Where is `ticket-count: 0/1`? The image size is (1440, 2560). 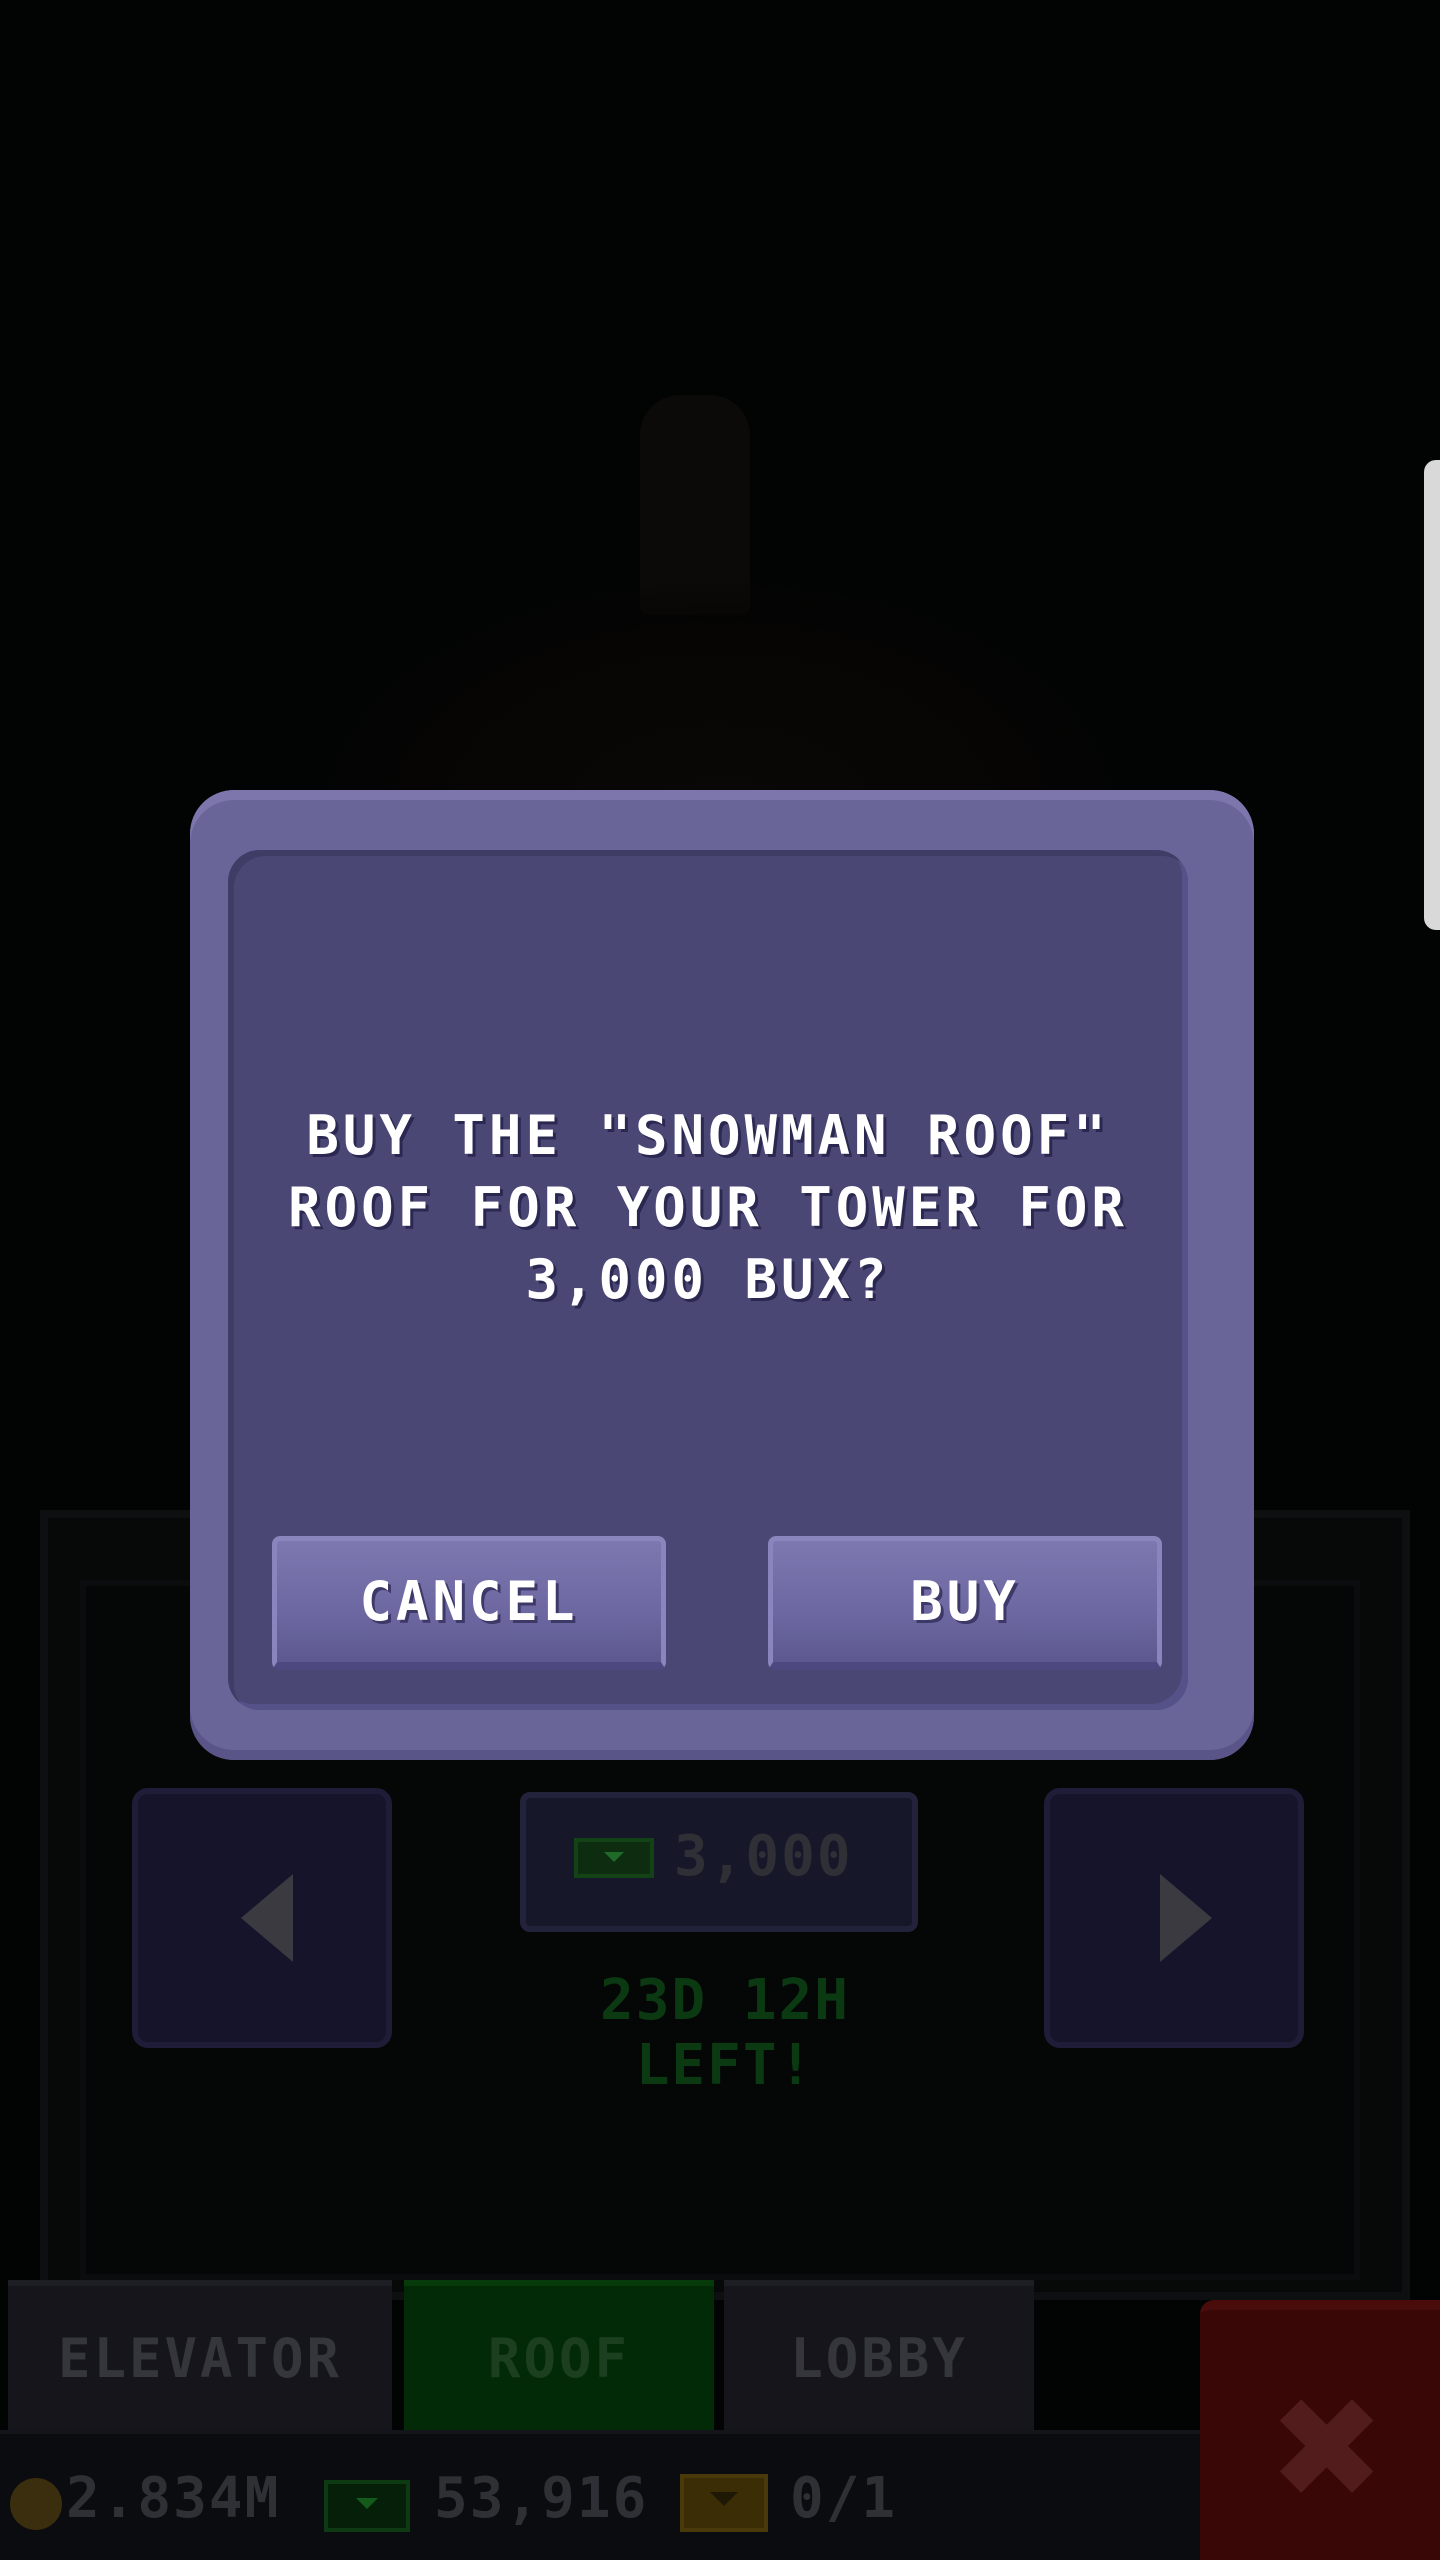
ticket-count: 0/1 is located at coordinates (844, 2498).